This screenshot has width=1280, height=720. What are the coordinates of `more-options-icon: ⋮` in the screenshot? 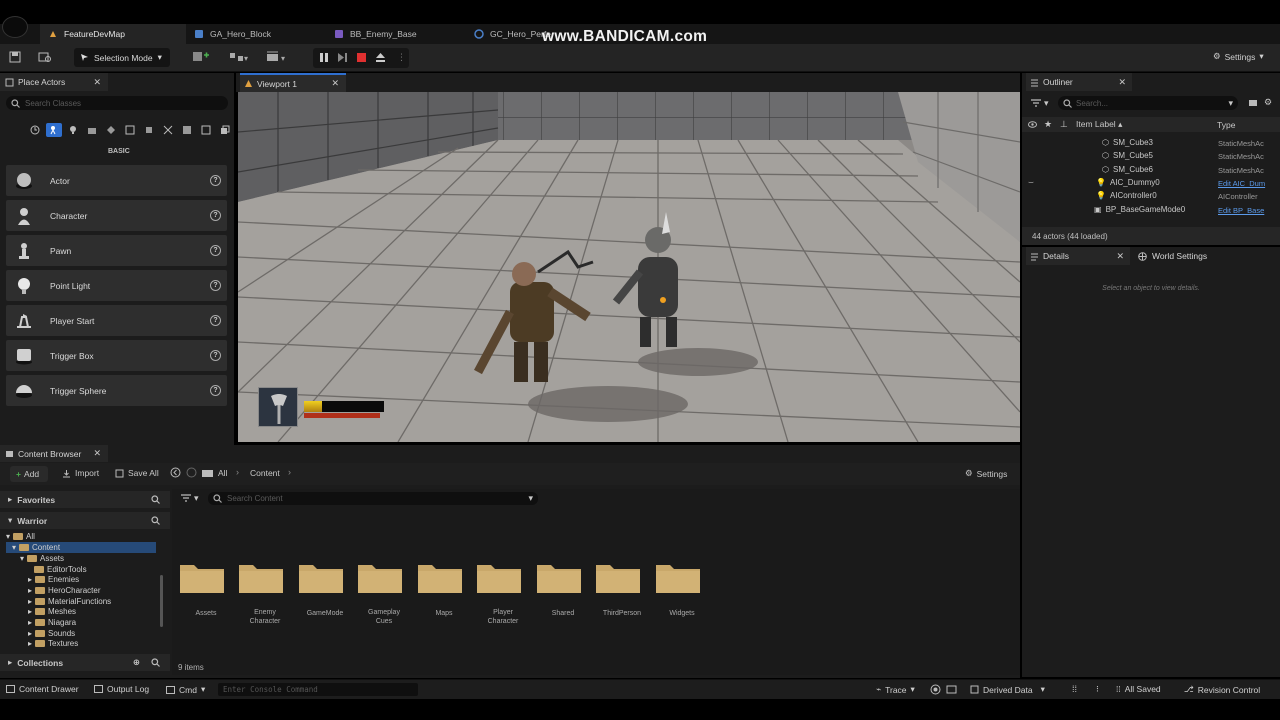 It's located at (401, 57).